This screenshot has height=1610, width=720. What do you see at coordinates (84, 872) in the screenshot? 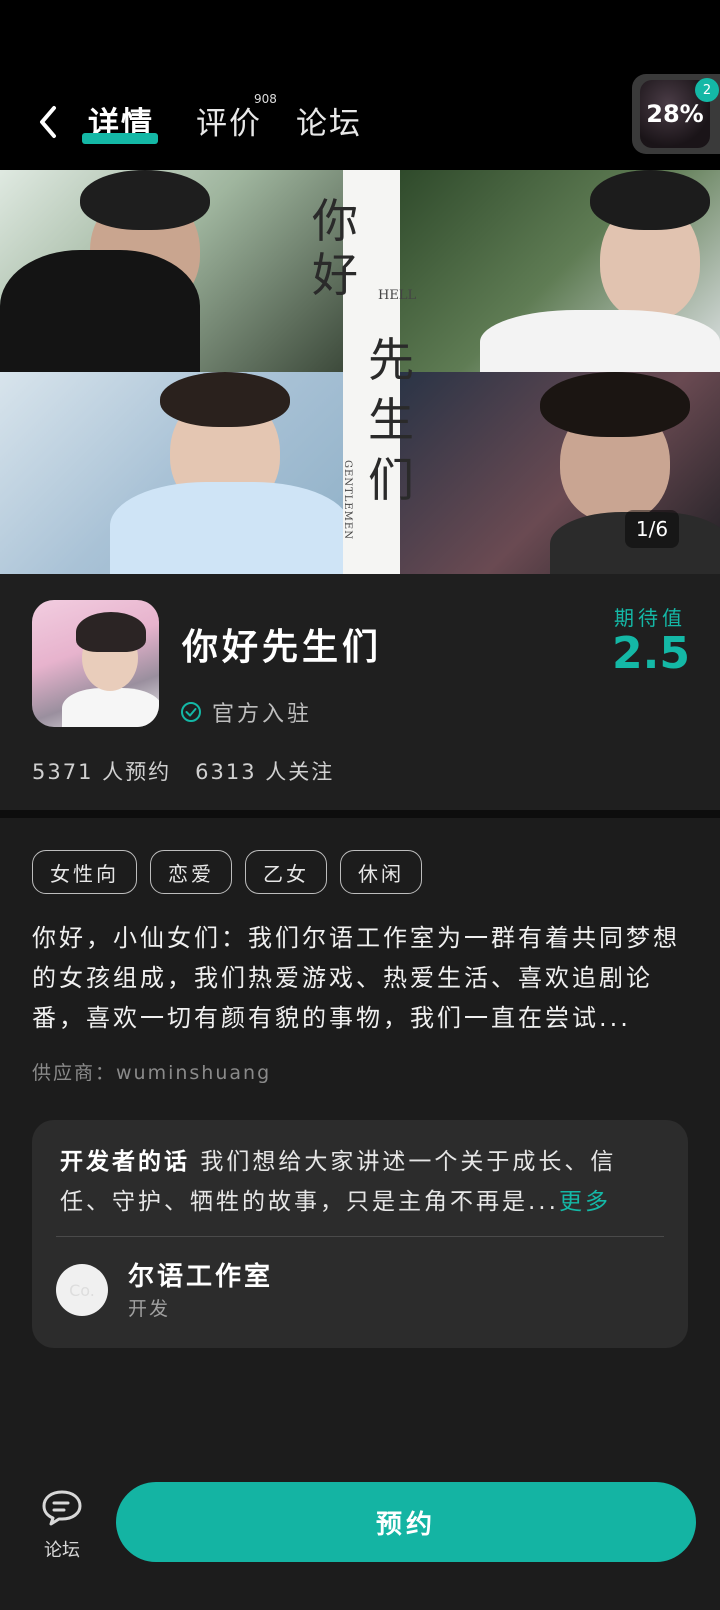
I see `tag-item: 女性向` at bounding box center [84, 872].